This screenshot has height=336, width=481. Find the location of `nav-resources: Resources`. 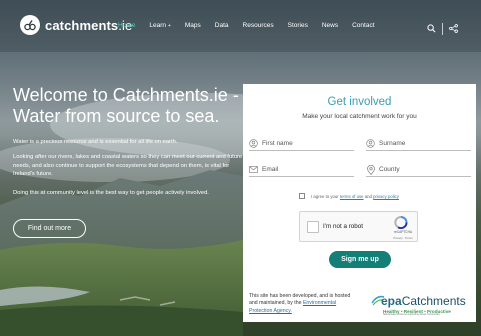

nav-resources: Resources is located at coordinates (258, 25).